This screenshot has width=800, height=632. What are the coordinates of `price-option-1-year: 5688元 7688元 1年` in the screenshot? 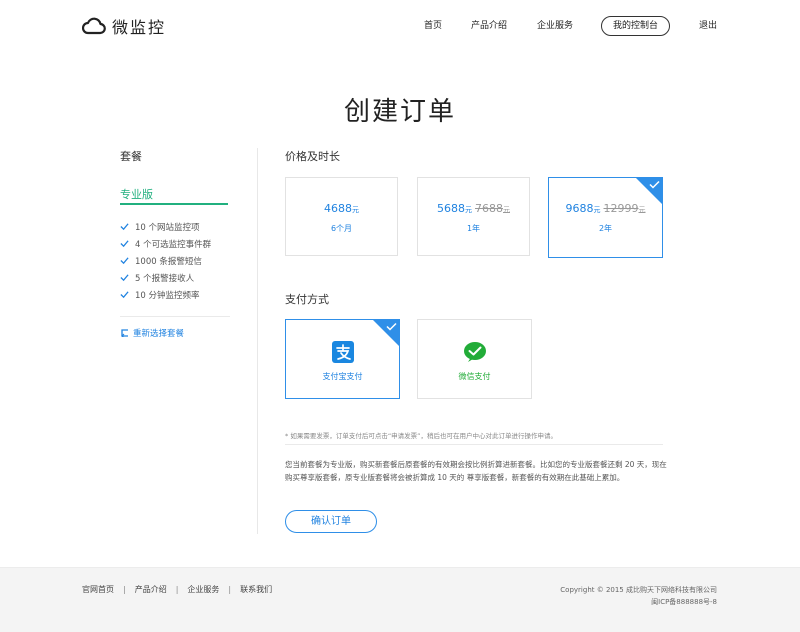 It's located at (473, 216).